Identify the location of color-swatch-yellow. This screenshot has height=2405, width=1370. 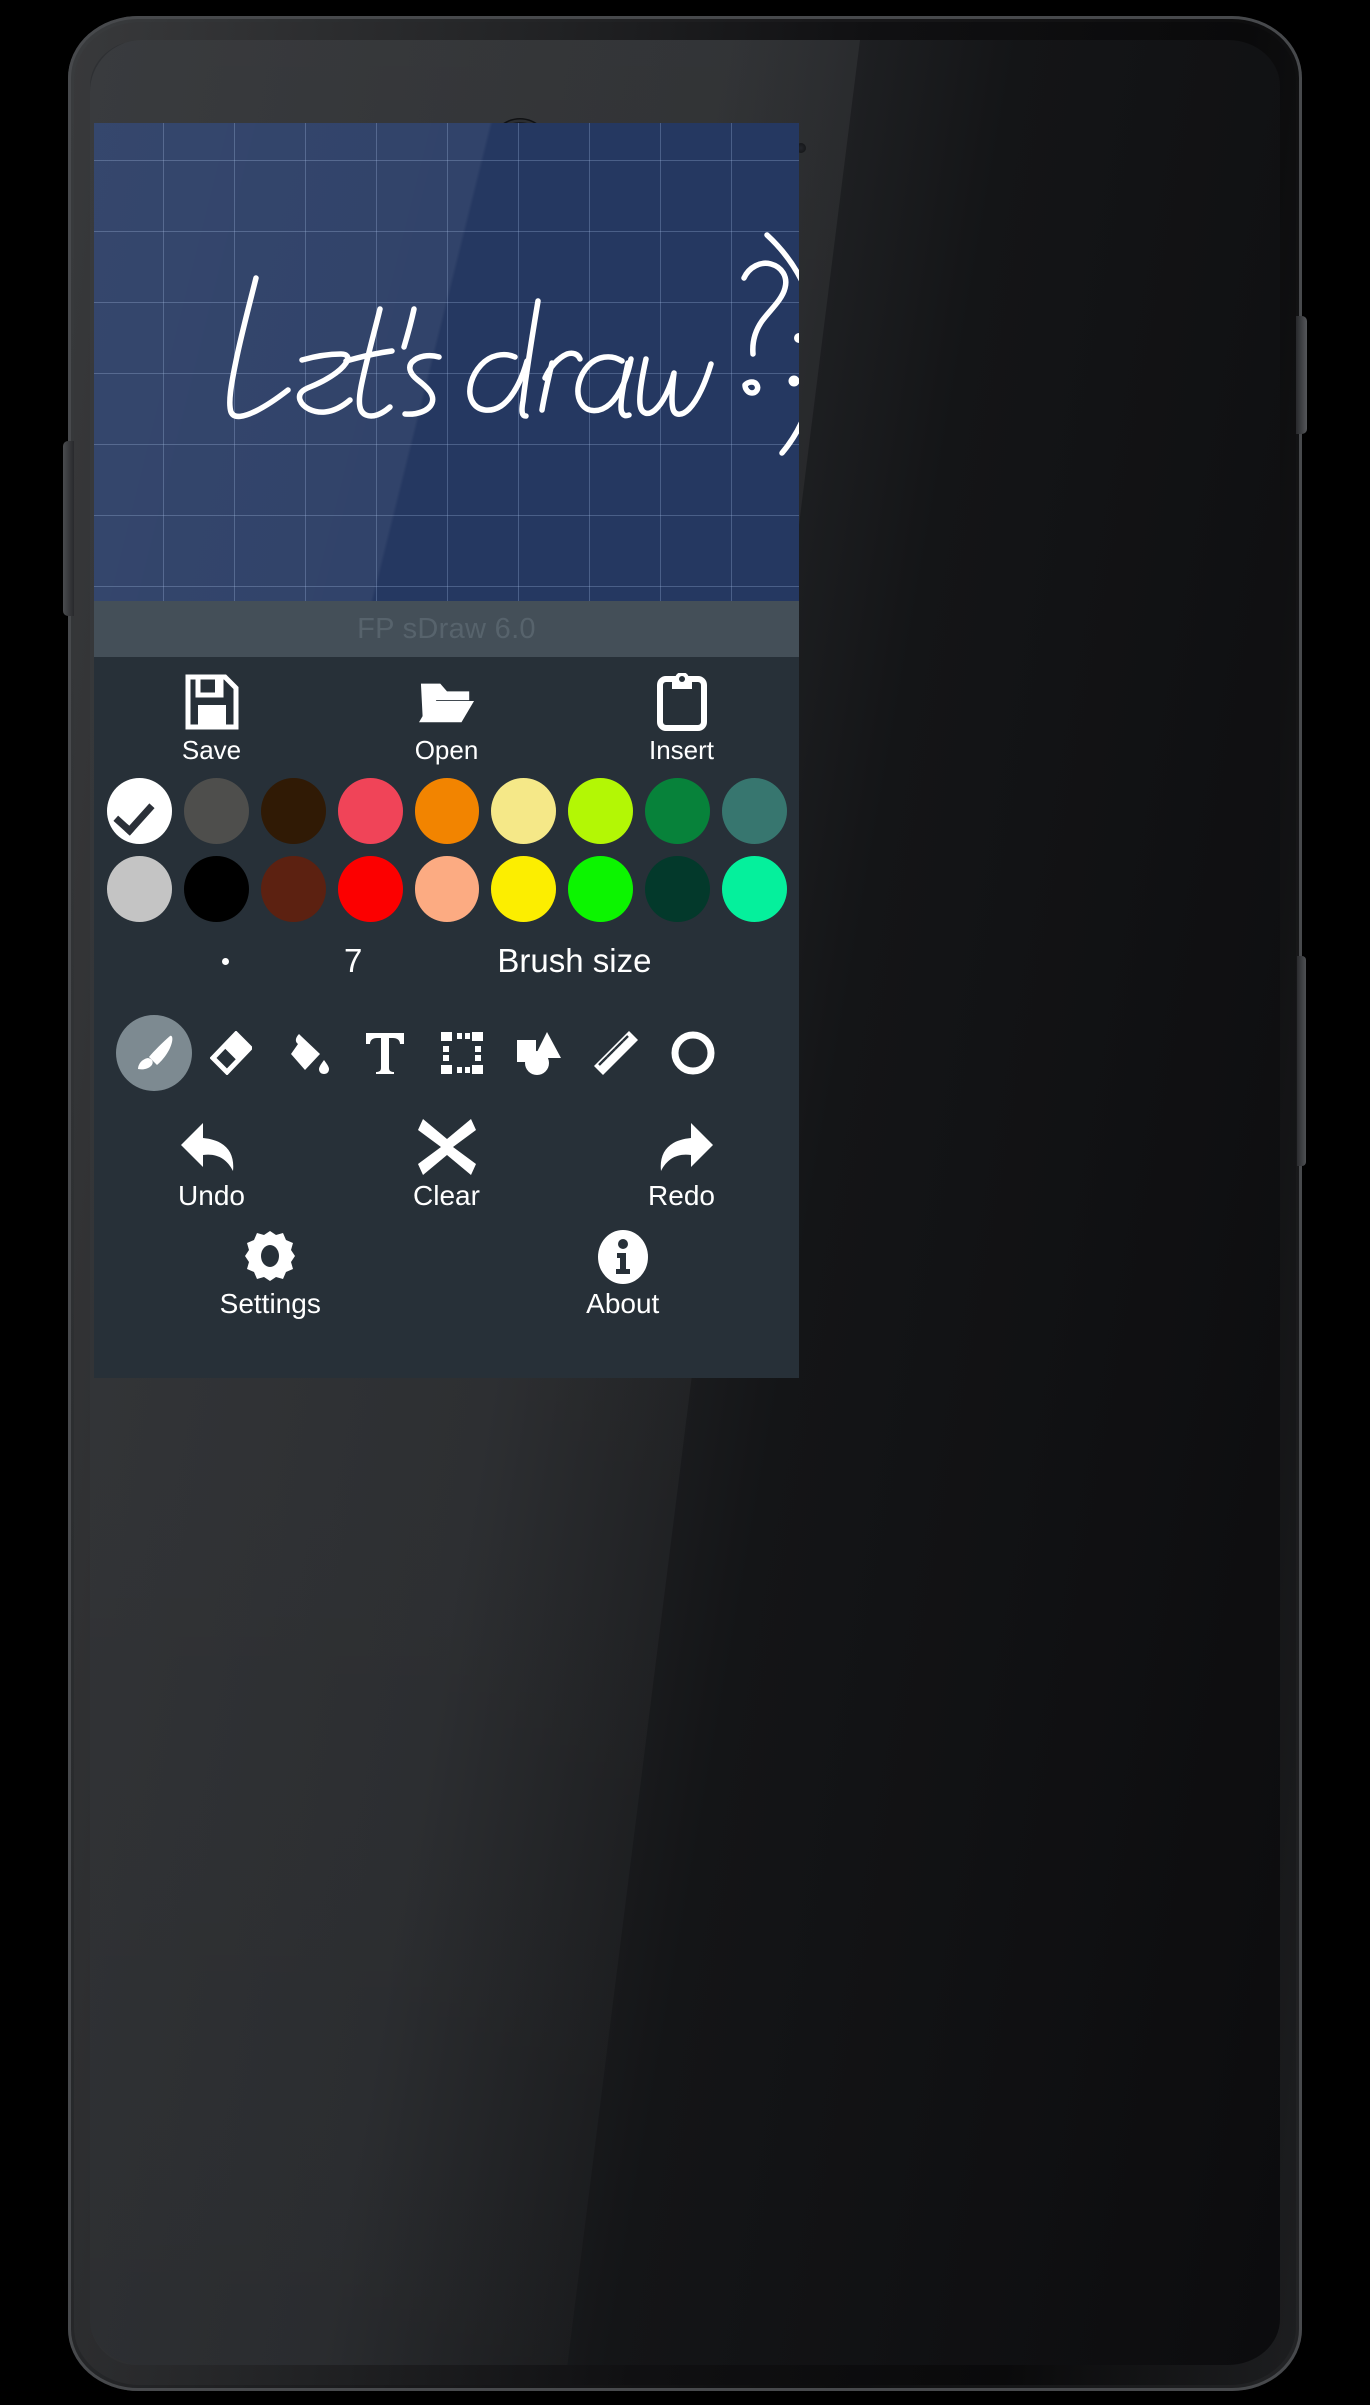
(524, 889).